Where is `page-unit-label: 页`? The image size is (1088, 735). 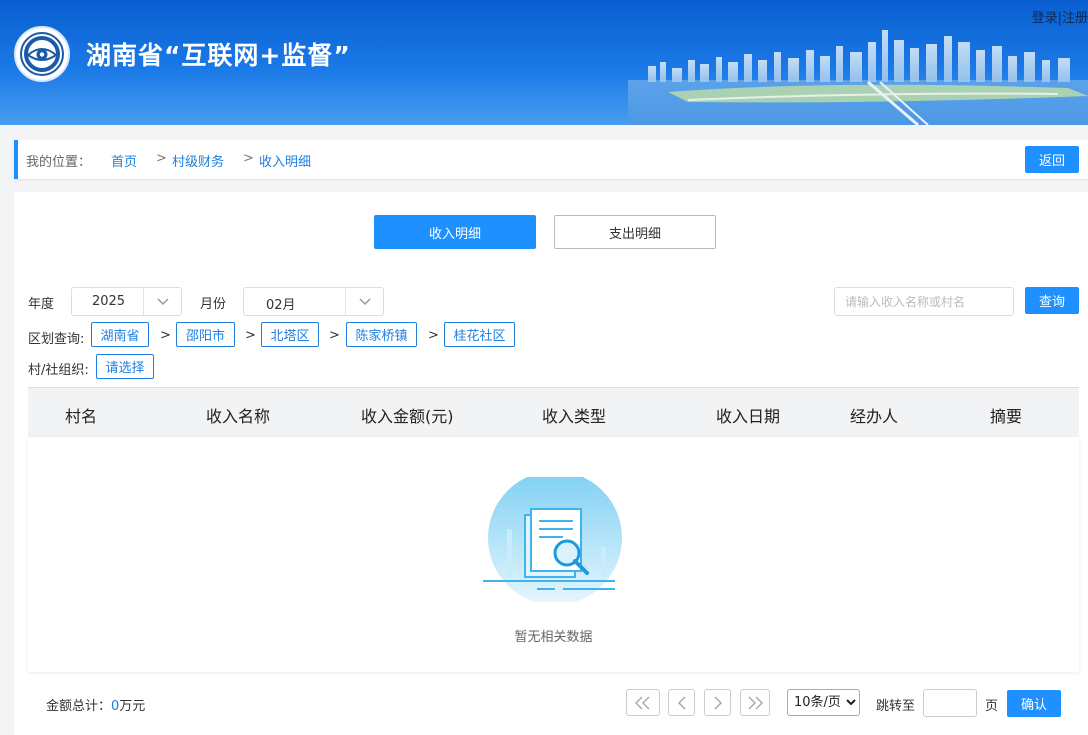 page-unit-label: 页 is located at coordinates (992, 706).